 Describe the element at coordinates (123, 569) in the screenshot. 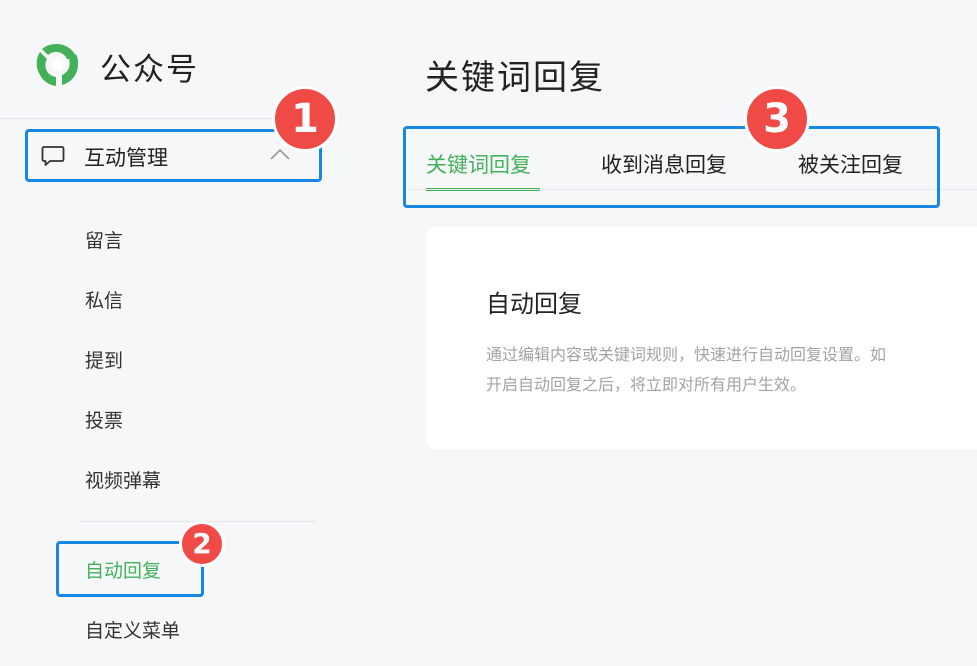

I see `sidebar-item-auto-reply: 自动回复` at that location.